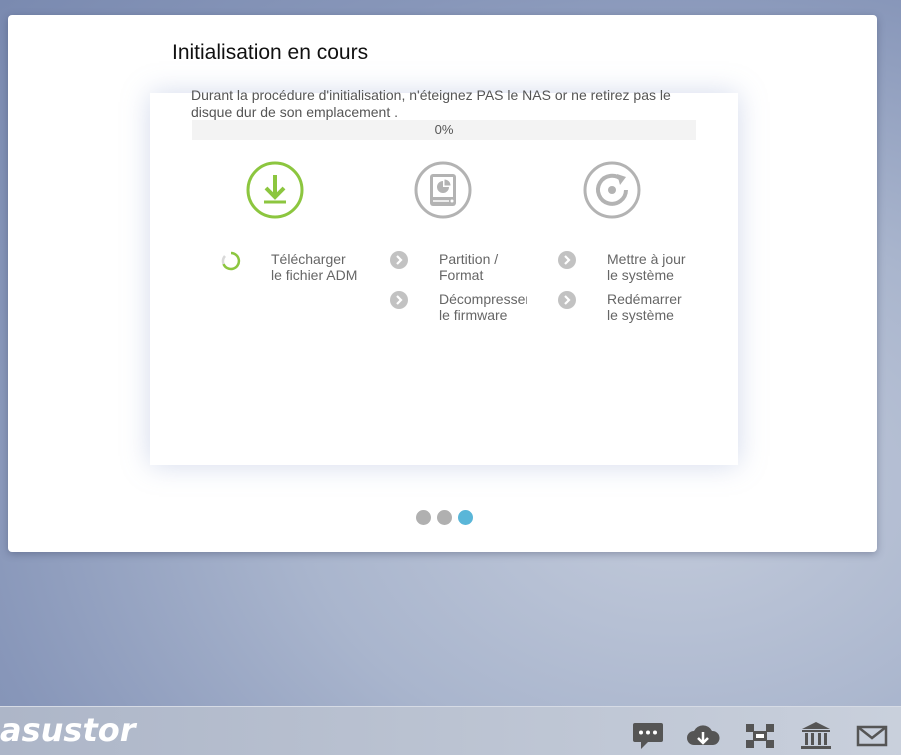 The height and width of the screenshot is (755, 901). Describe the element at coordinates (760, 736) in the screenshot. I see `network-icon` at that location.